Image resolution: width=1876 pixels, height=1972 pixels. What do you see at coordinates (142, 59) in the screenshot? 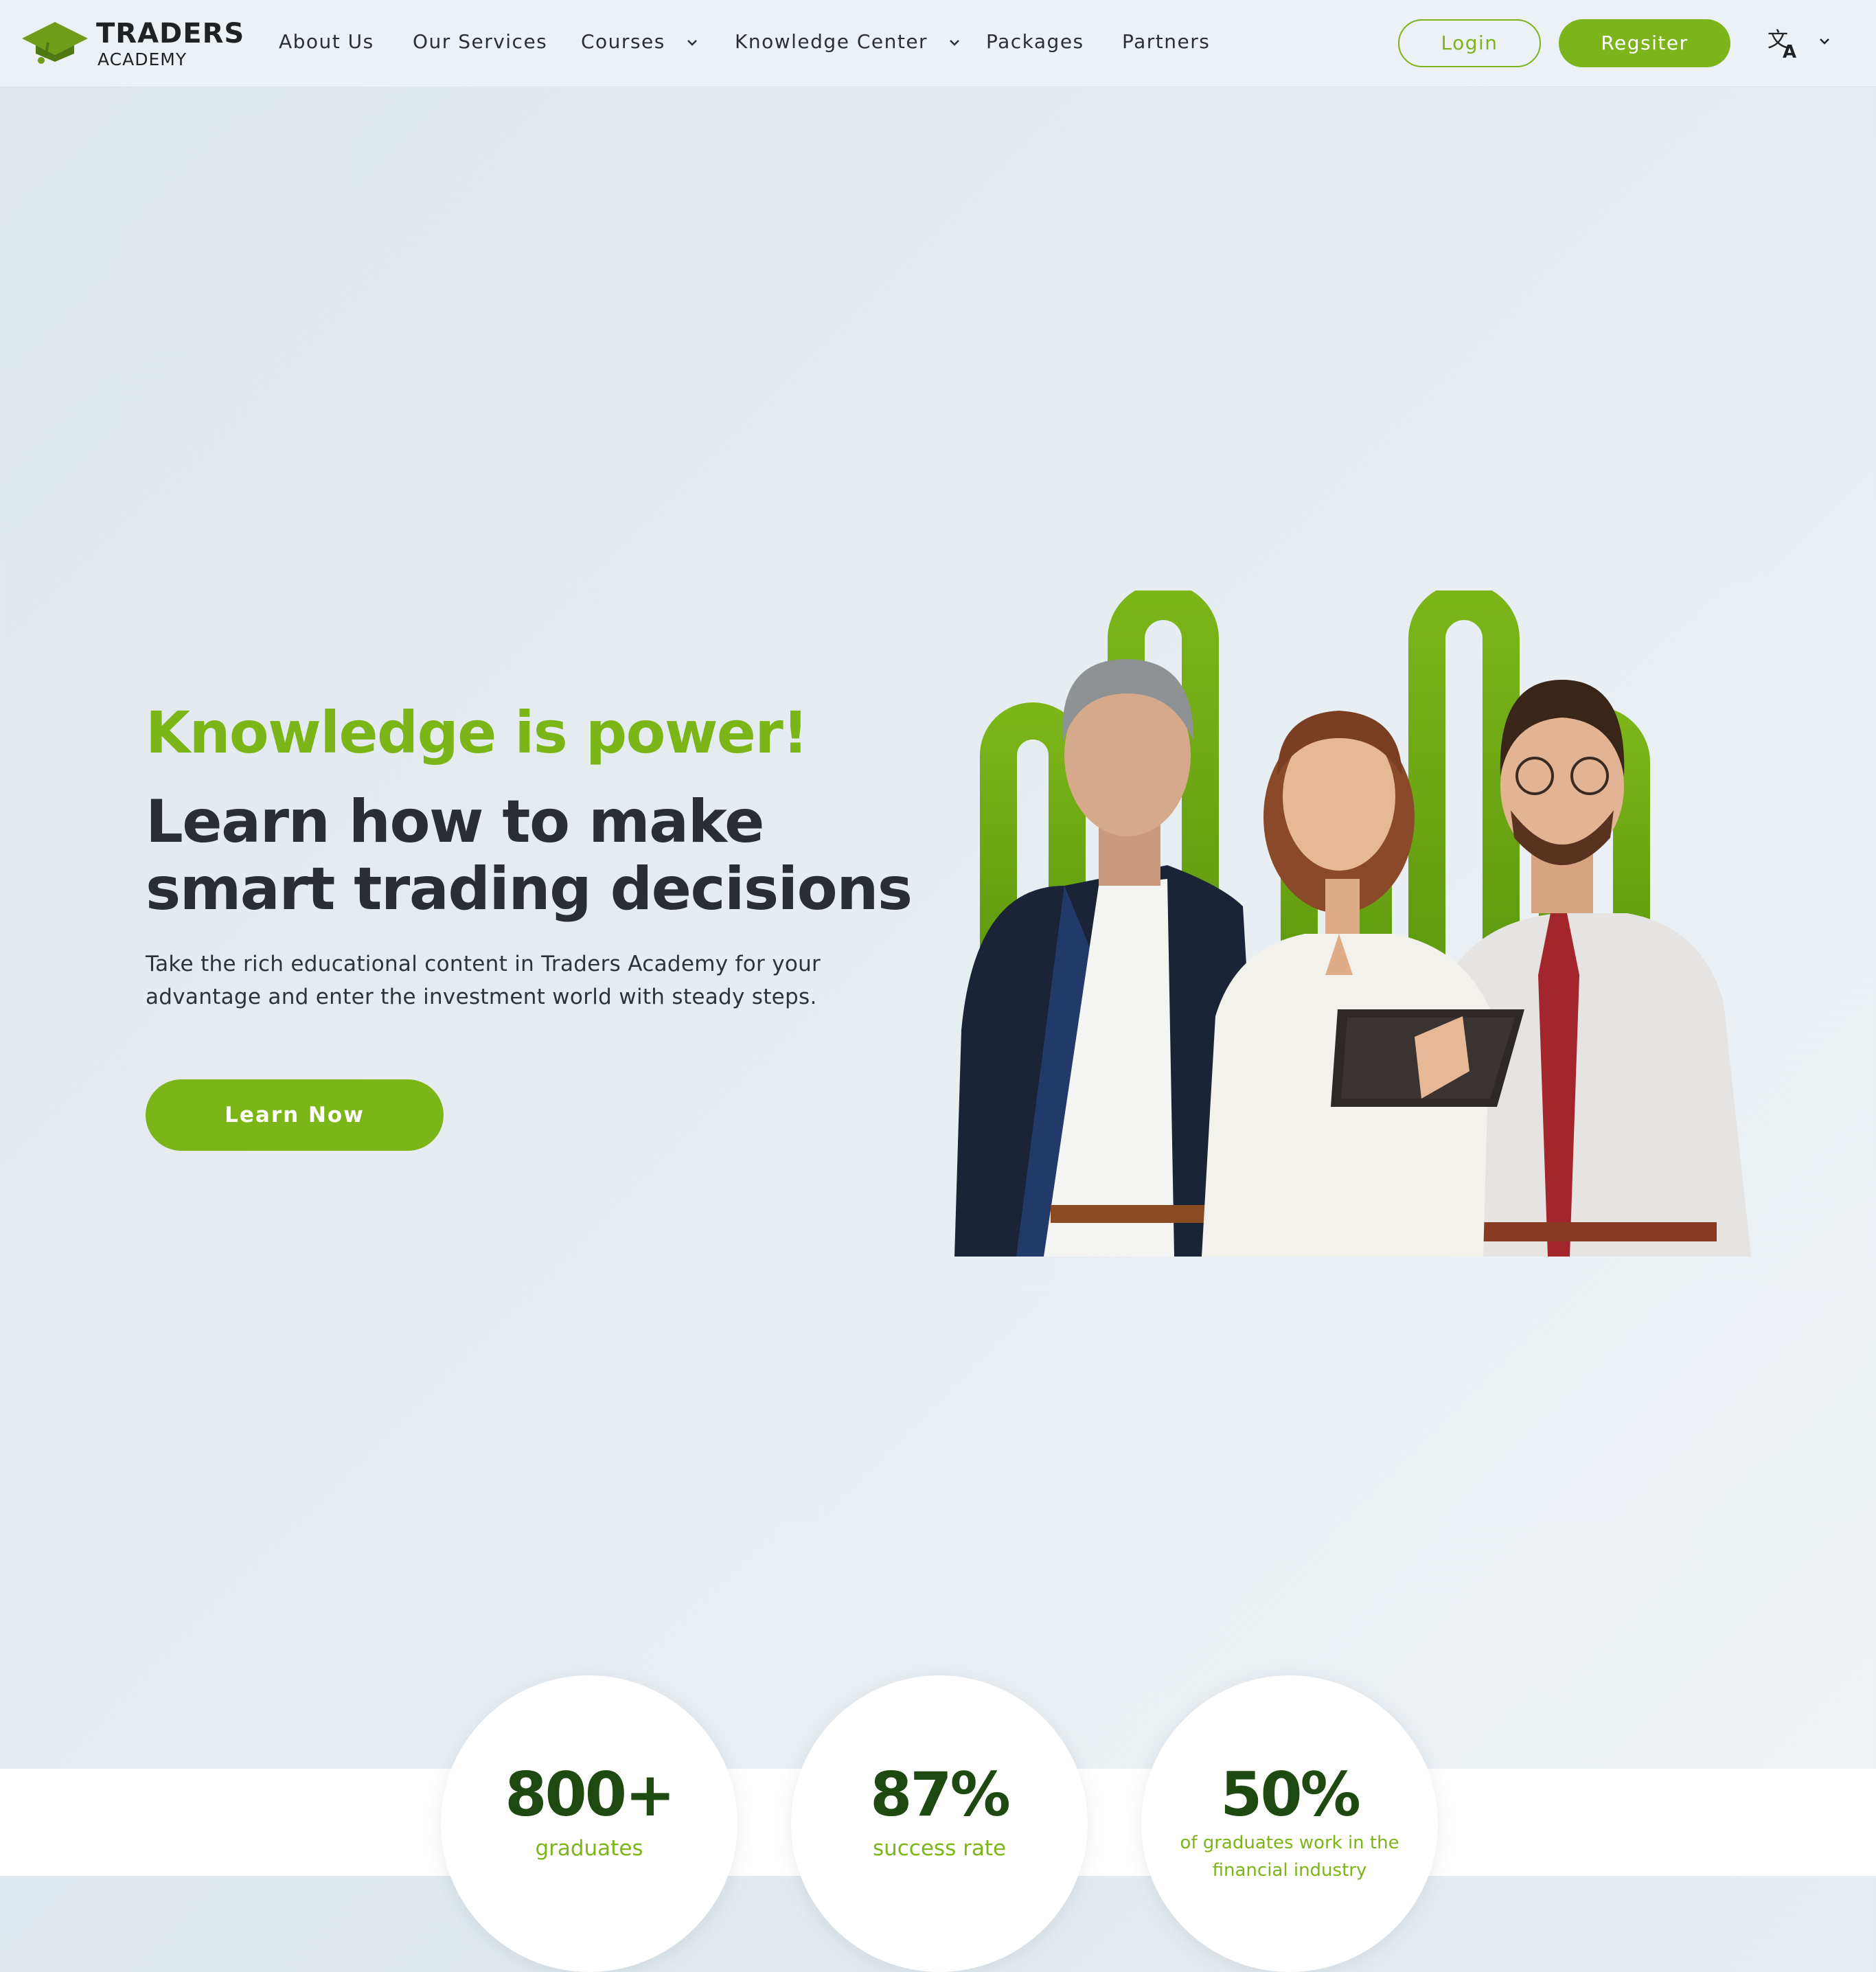
I see `brand-subname: ACADEMY` at bounding box center [142, 59].